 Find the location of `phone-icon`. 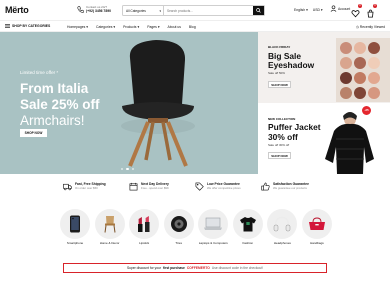

phone-icon is located at coordinates (75, 224).